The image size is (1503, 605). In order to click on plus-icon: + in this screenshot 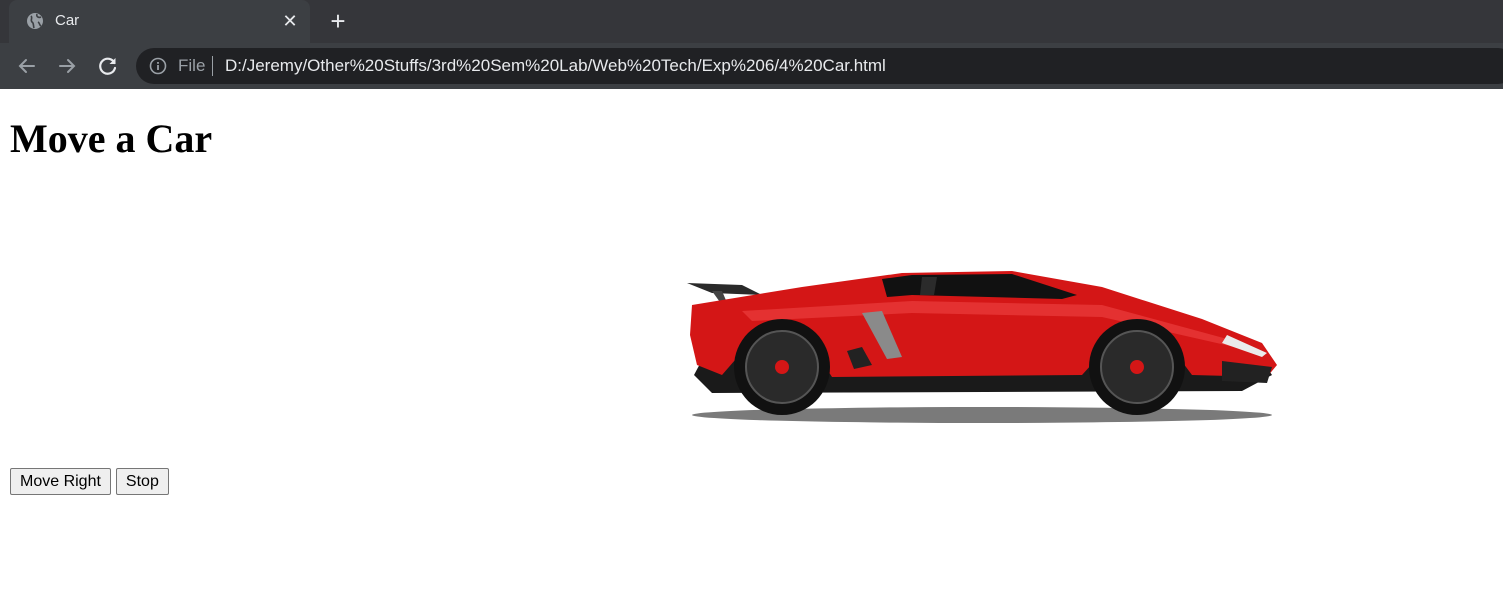, I will do `click(338, 21)`.